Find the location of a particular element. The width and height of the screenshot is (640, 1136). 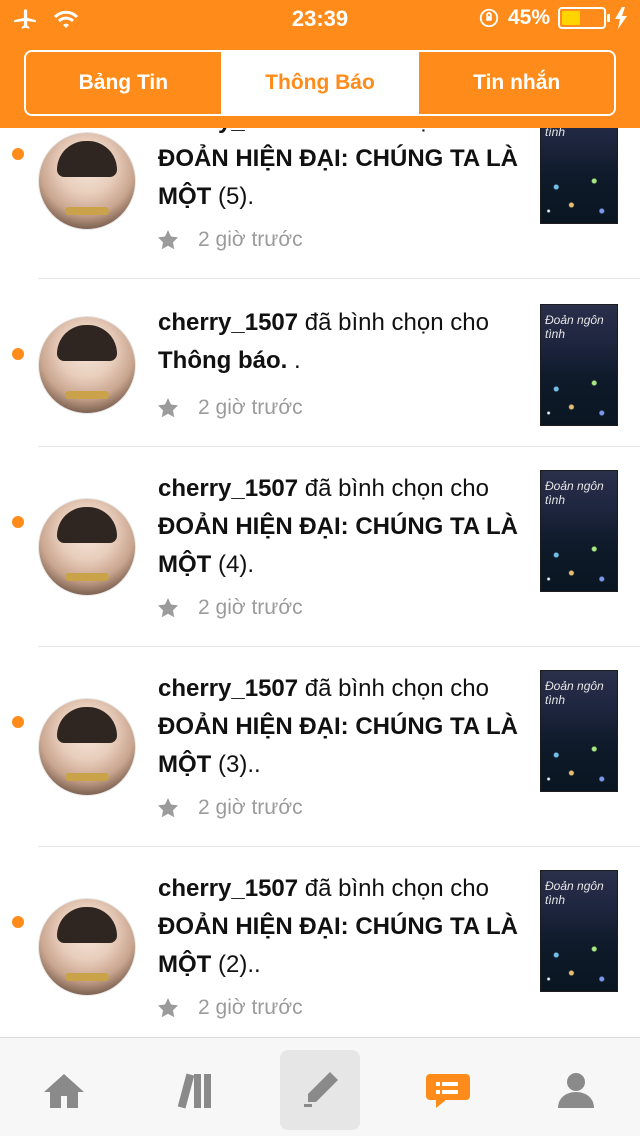

home-icon is located at coordinates (64, 1091).